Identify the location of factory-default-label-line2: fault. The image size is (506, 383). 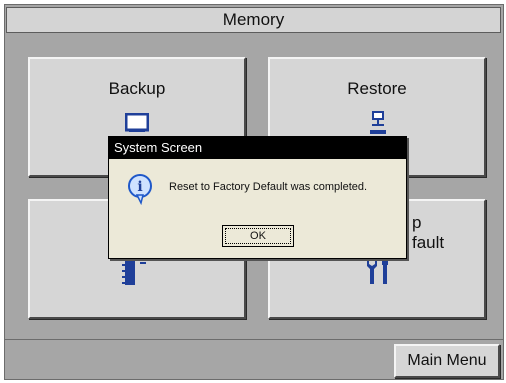
(428, 242).